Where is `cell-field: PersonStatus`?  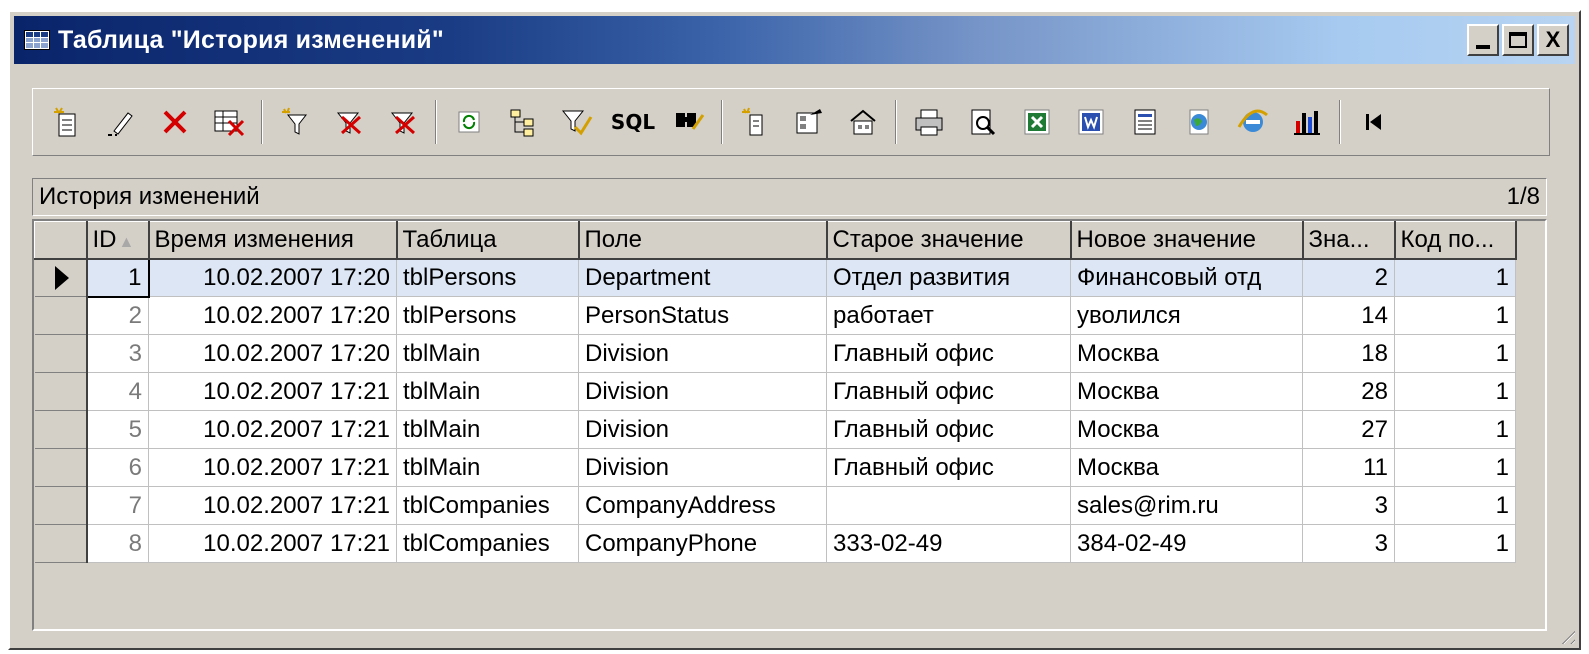
cell-field: PersonStatus is located at coordinates (702, 315).